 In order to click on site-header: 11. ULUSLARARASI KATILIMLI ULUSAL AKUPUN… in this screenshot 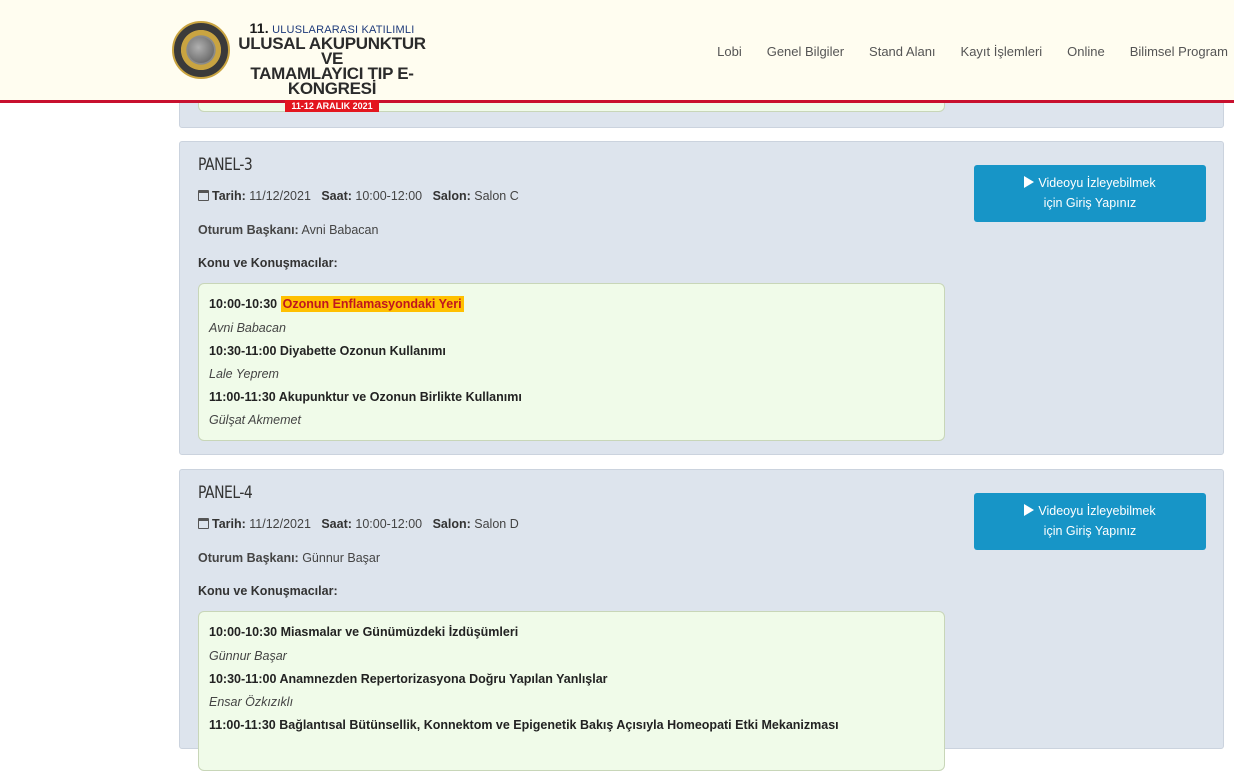, I will do `click(617, 56)`.